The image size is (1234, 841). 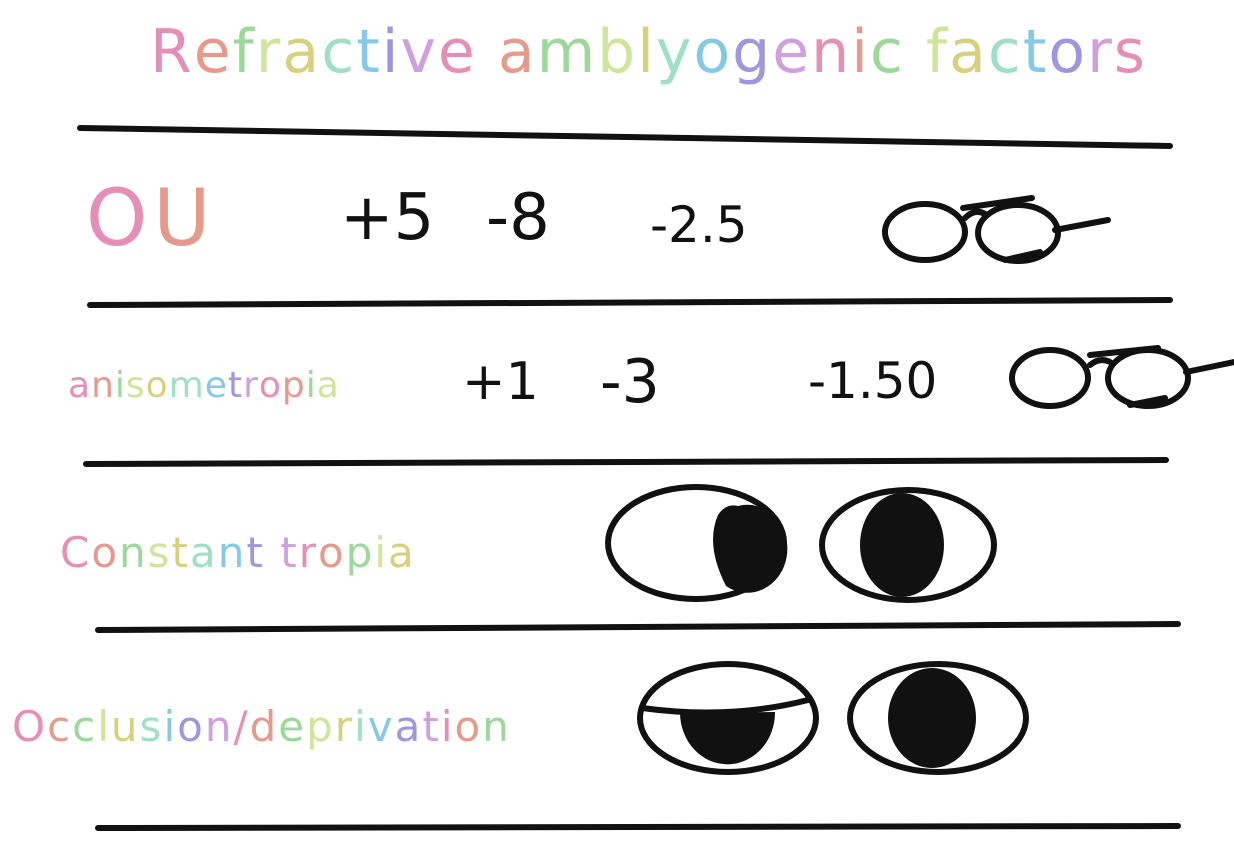 I want to click on row-label: Occlusion/deprivation, so click(x=261, y=726).